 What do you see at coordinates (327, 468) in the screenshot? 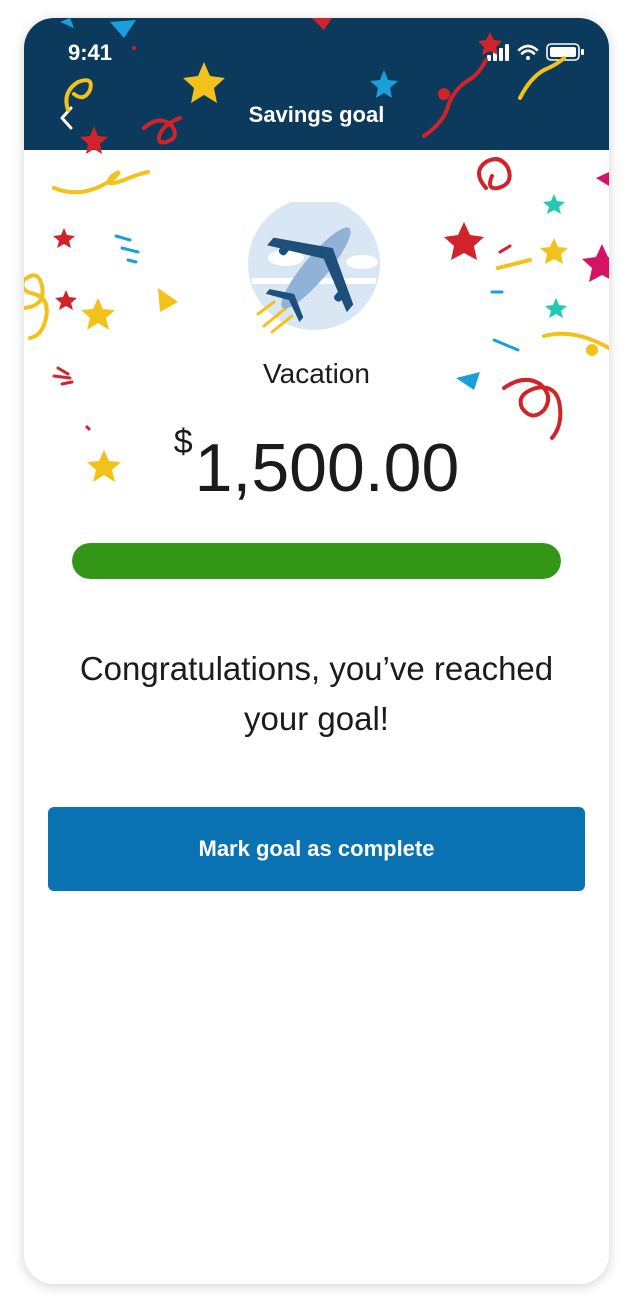
I see `amount-value: 1,500.00` at bounding box center [327, 468].